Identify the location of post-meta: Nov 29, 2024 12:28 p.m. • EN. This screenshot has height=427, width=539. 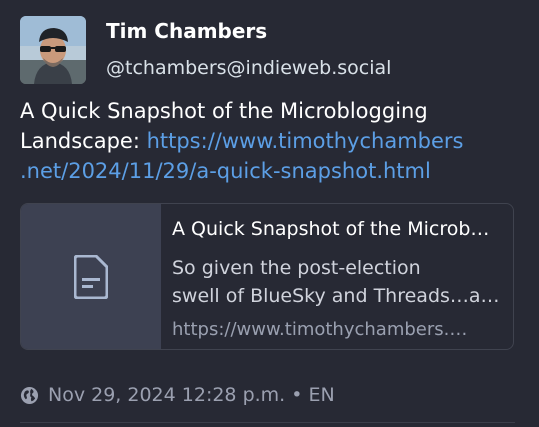
(177, 395).